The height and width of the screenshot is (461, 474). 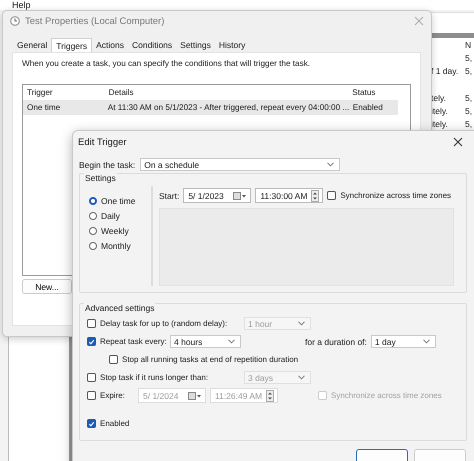 What do you see at coordinates (64, 92) in the screenshot?
I see `column-header: Trigger` at bounding box center [64, 92].